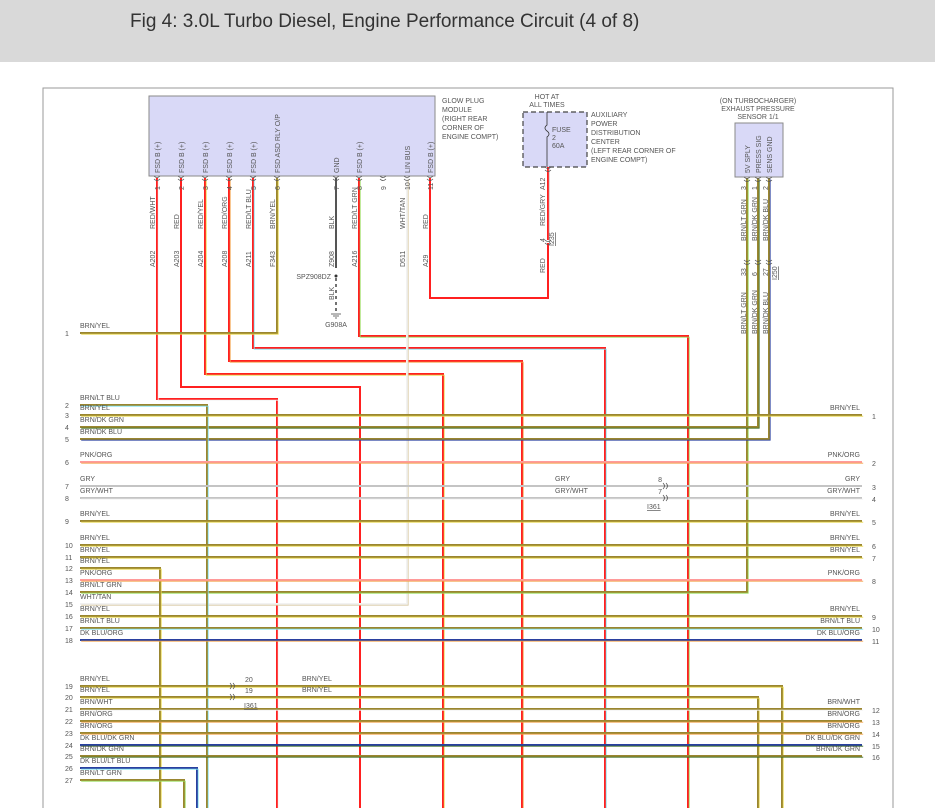 This screenshot has width=935, height=808. I want to click on left-row-number: 27, so click(69, 781).